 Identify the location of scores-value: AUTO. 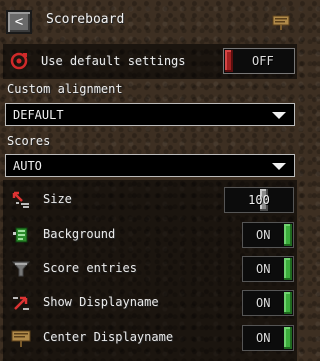
(27, 166).